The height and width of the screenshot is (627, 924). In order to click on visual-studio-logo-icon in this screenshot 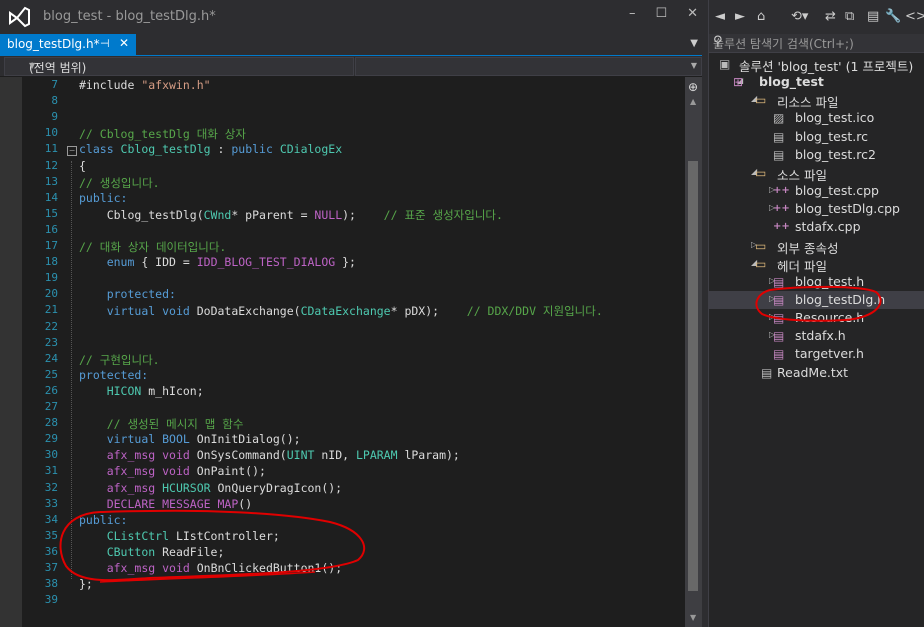, I will do `click(19, 17)`.